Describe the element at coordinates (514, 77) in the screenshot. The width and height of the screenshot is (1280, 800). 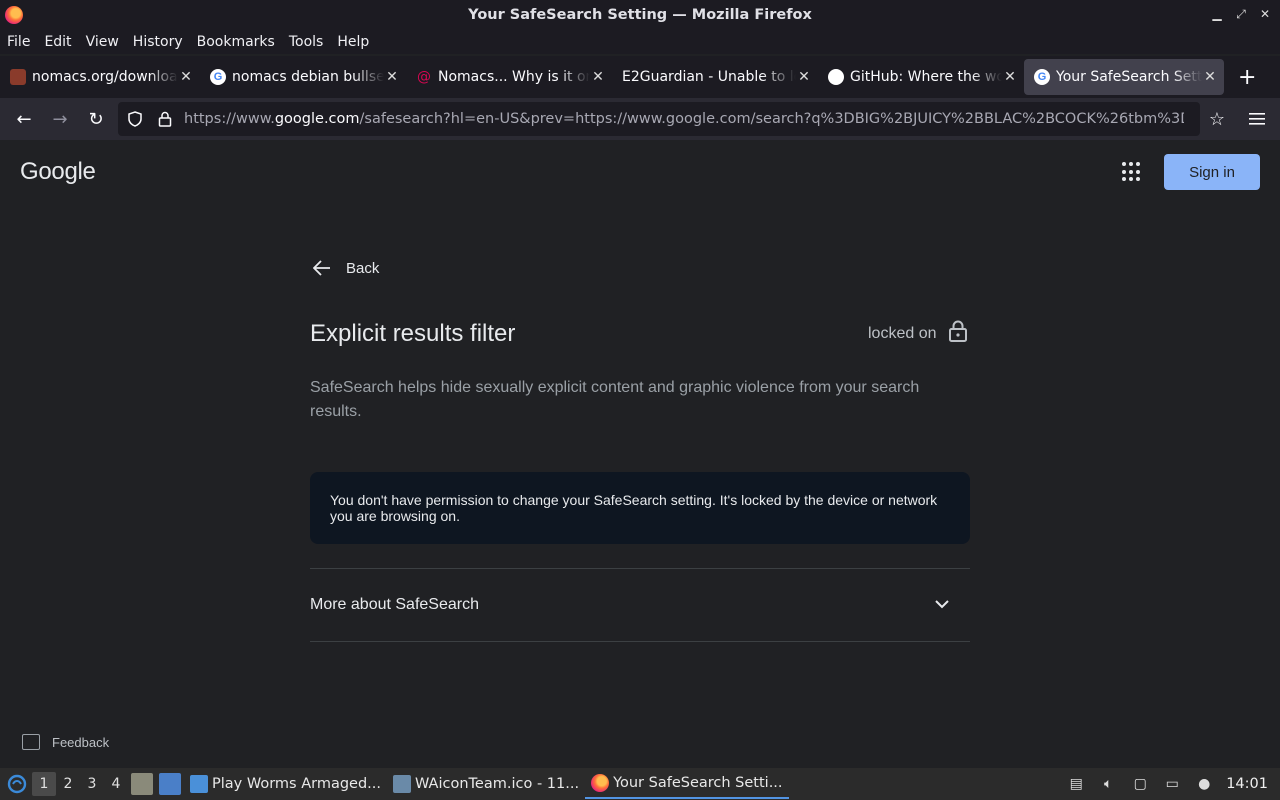
I see `tab-label: Nomacs... Why is it only` at that location.